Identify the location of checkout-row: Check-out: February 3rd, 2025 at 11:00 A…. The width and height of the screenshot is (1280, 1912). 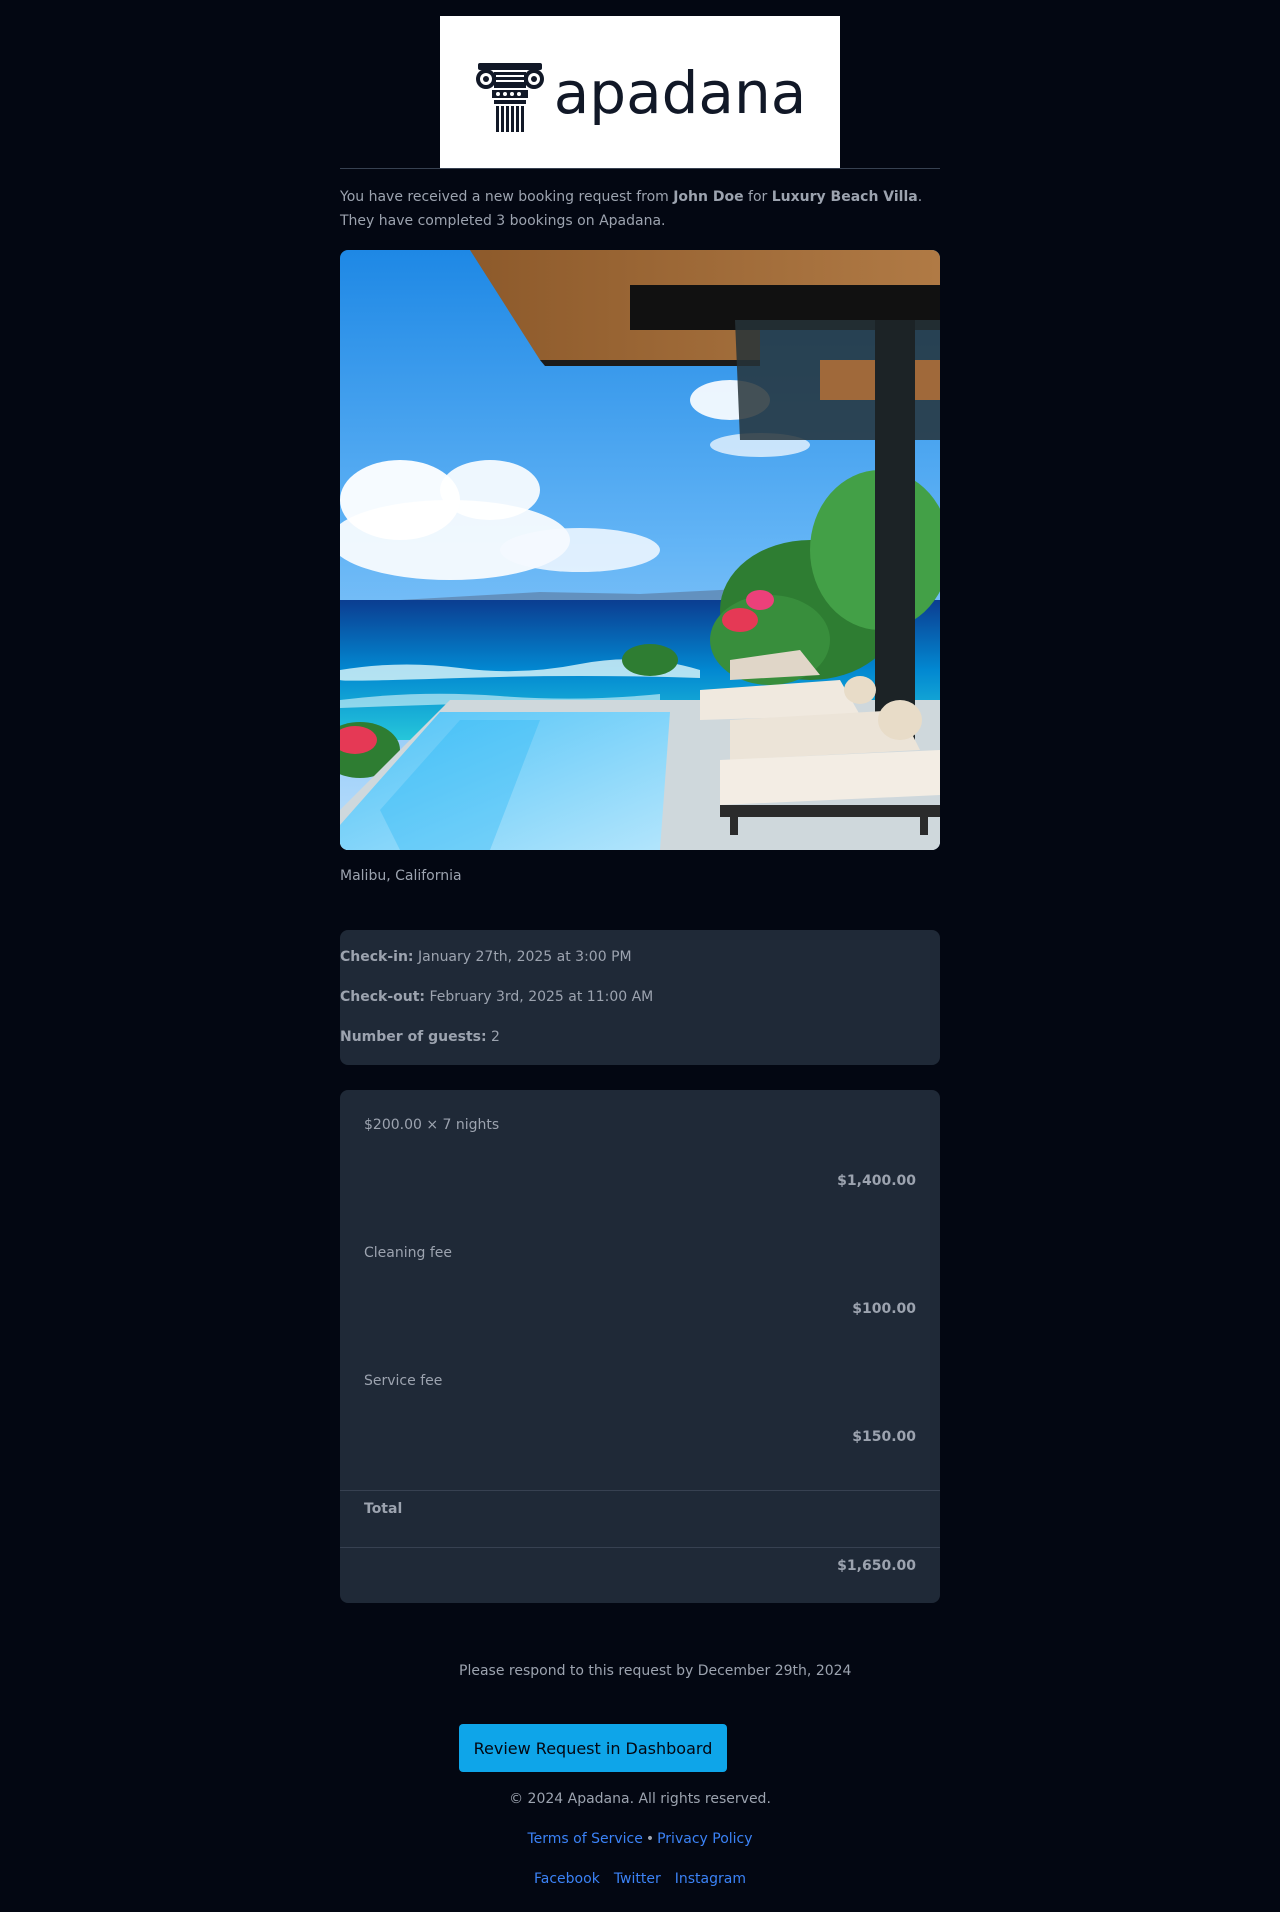
(496, 997).